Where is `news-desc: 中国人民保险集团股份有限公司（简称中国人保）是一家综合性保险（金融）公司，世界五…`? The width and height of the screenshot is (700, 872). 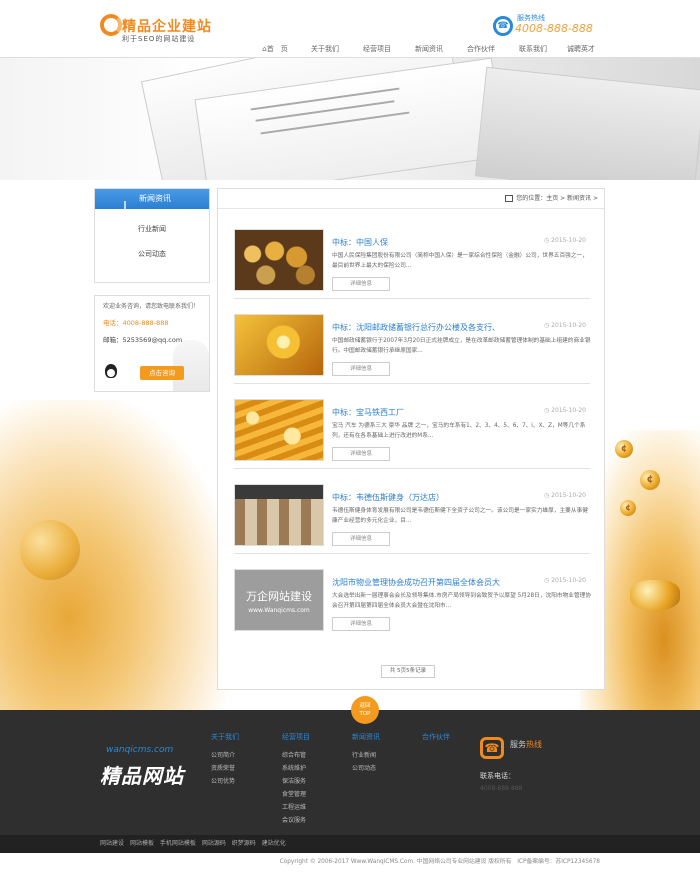 news-desc: 中国人民保险集团股份有限公司（简称中国人保）是一家综合性保险（金融）公司，世界五… is located at coordinates (460, 261).